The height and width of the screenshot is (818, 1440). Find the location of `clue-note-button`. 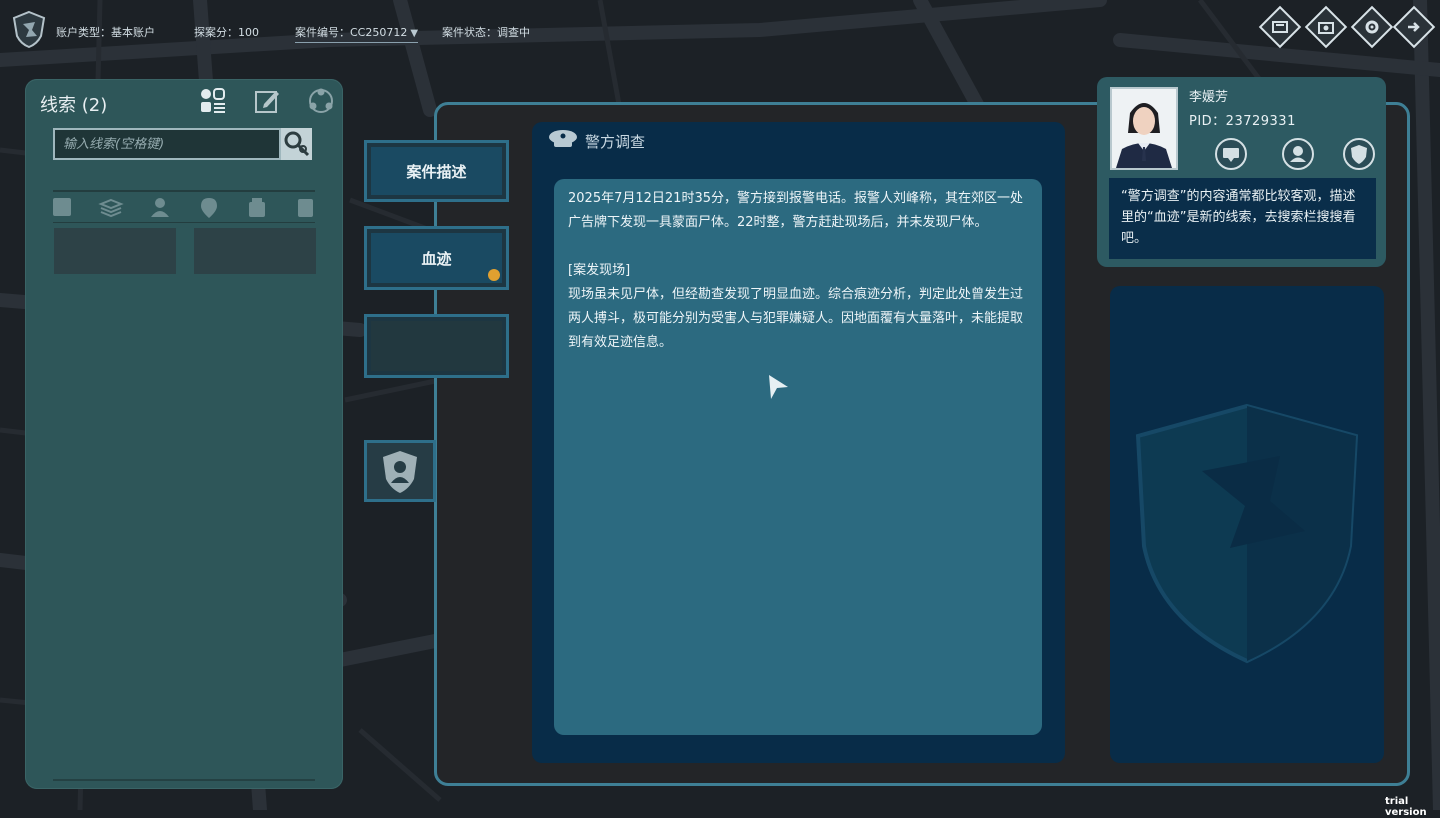

clue-note-button is located at coordinates (267, 103).